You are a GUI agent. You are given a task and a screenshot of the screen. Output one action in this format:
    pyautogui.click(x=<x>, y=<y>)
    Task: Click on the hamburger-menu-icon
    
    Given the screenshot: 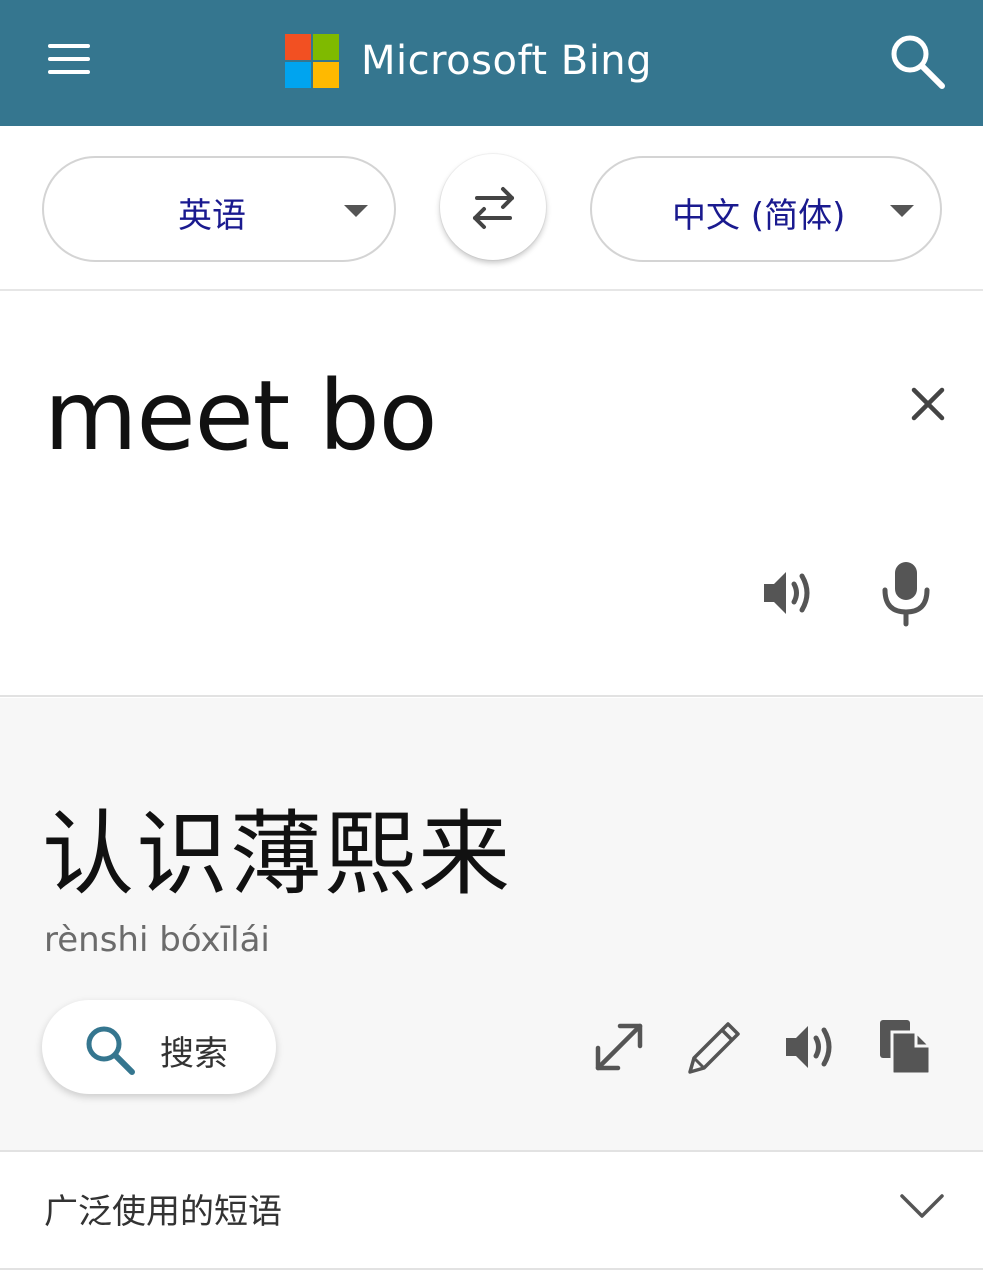 What is the action you would take?
    pyautogui.click(x=69, y=59)
    